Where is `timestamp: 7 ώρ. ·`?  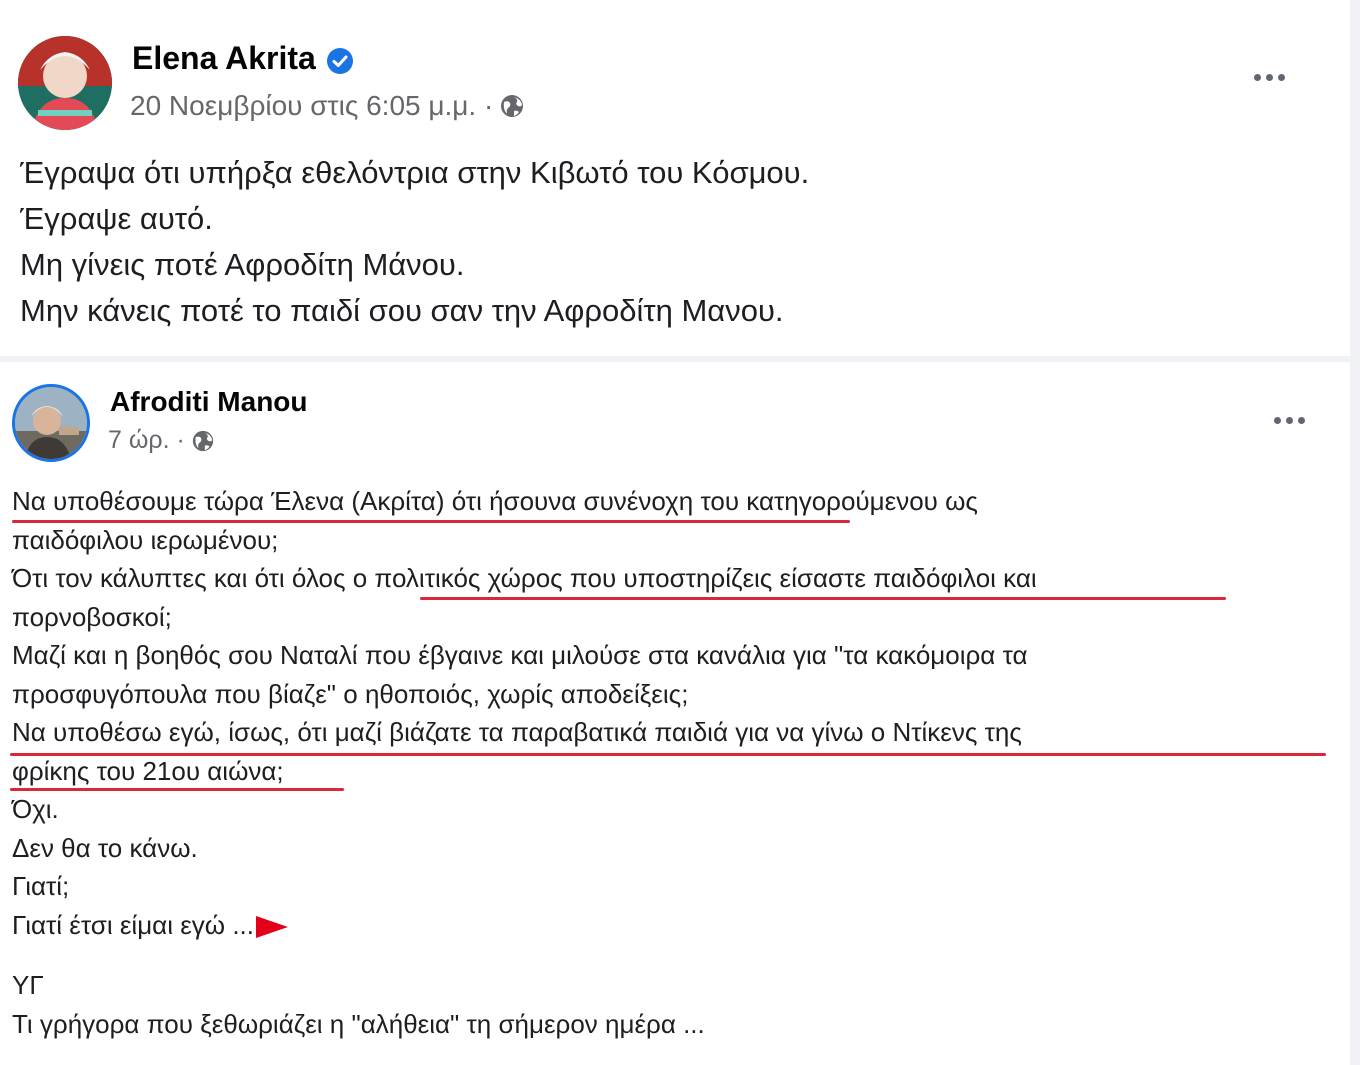 timestamp: 7 ώρ. · is located at coordinates (146, 440).